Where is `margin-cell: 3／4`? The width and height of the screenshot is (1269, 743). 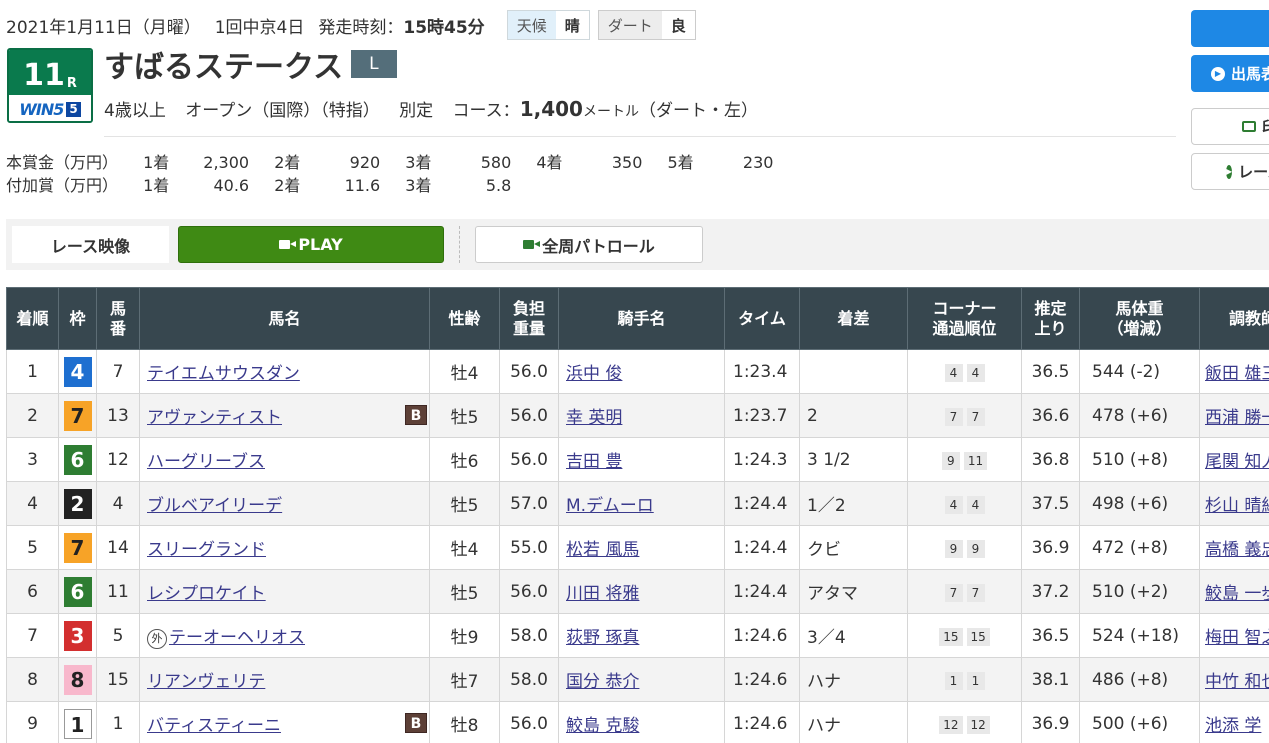 margin-cell: 3／4 is located at coordinates (853, 635).